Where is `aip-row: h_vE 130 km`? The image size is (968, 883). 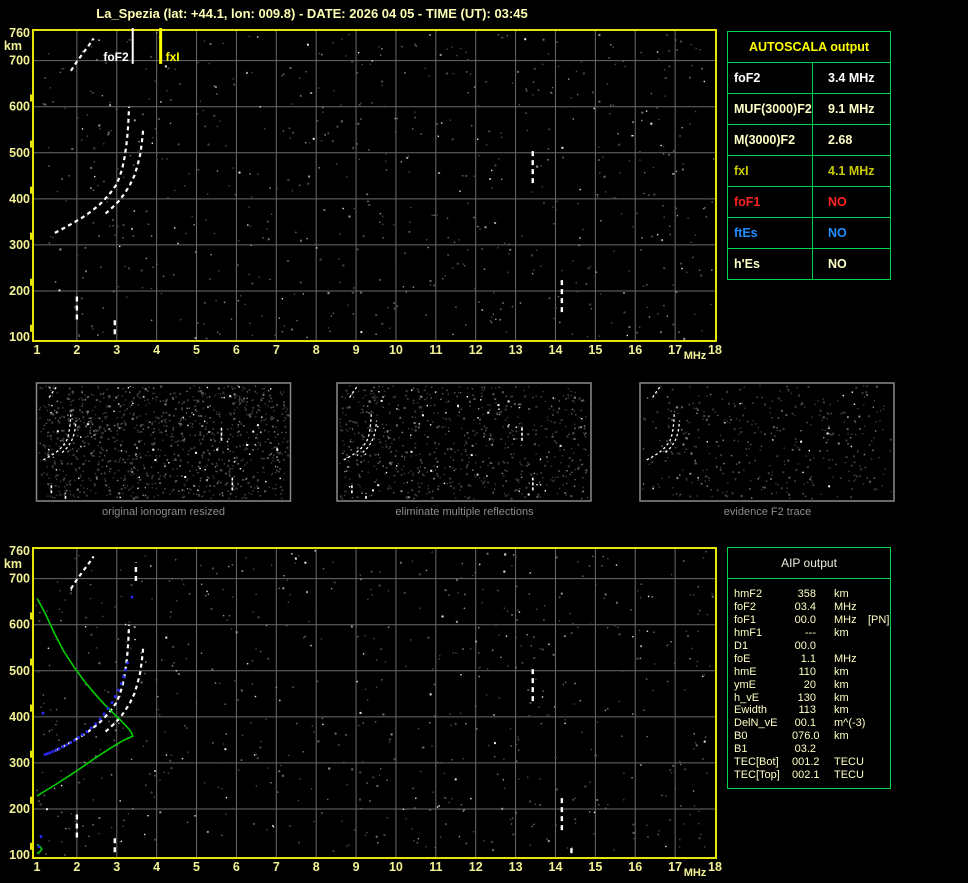
aip-row: h_vE 130 km is located at coordinates (809, 698).